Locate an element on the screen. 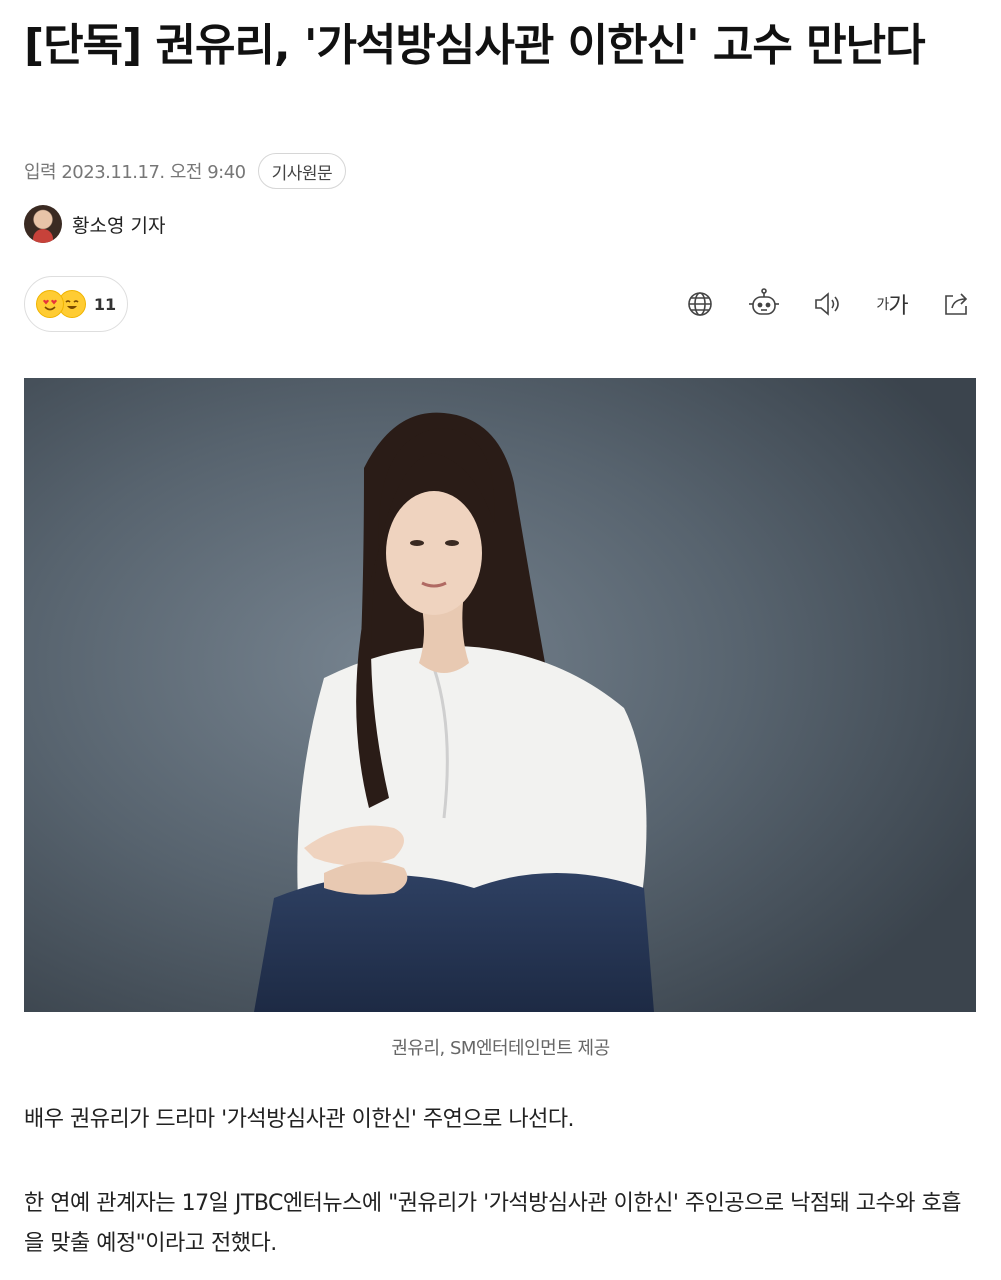 The height and width of the screenshot is (1280, 1001). robot-icon is located at coordinates (764, 301).